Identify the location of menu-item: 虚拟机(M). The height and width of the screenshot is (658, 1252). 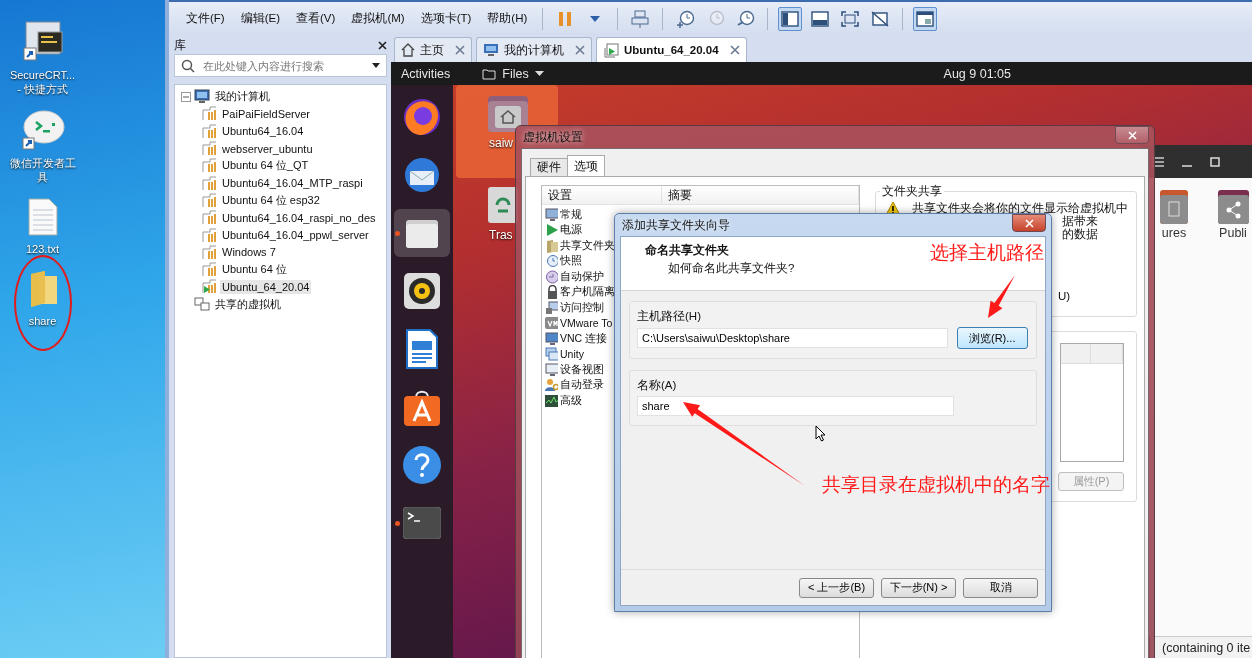
(378, 18).